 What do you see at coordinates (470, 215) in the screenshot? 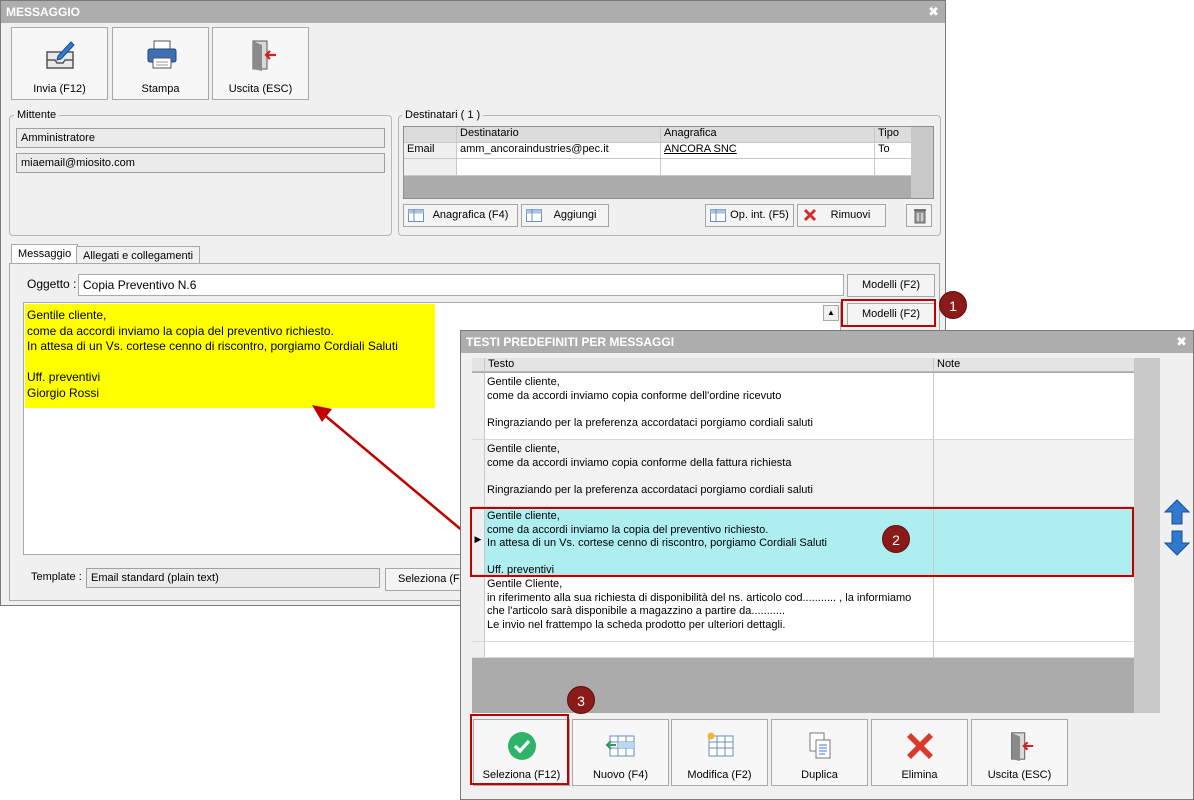
I see `anagrafica-button-label: Anagrafica (F4)` at bounding box center [470, 215].